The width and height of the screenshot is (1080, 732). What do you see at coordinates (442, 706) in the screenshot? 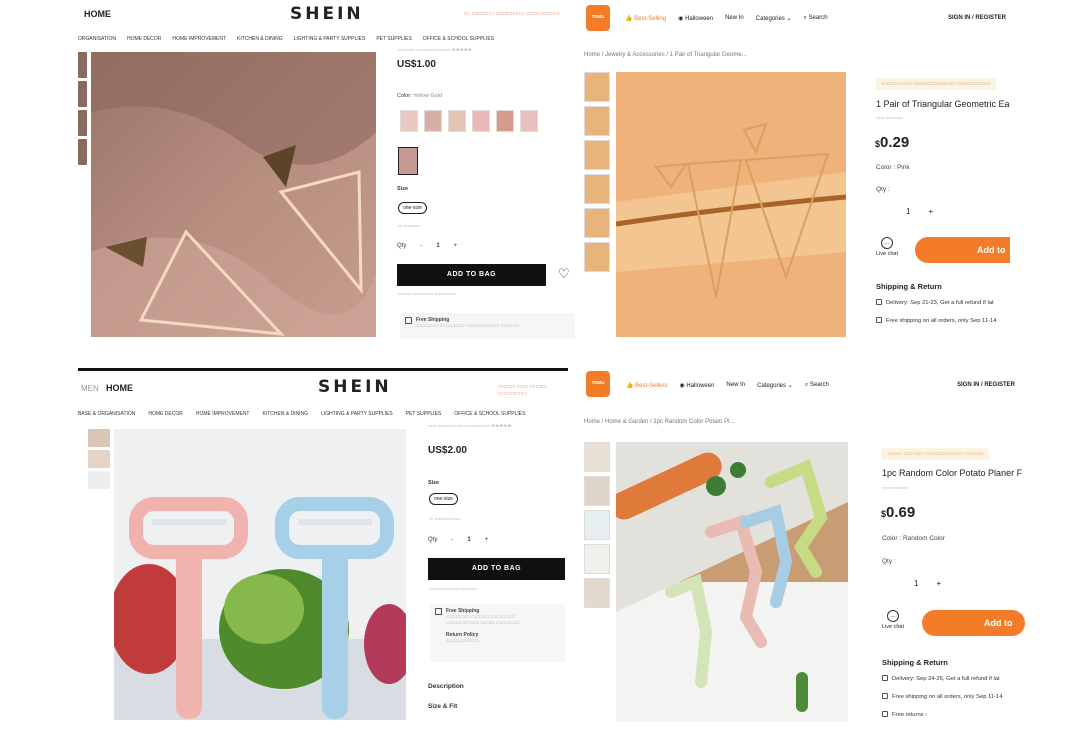
I see `size-fit-section: Size & Fit` at bounding box center [442, 706].